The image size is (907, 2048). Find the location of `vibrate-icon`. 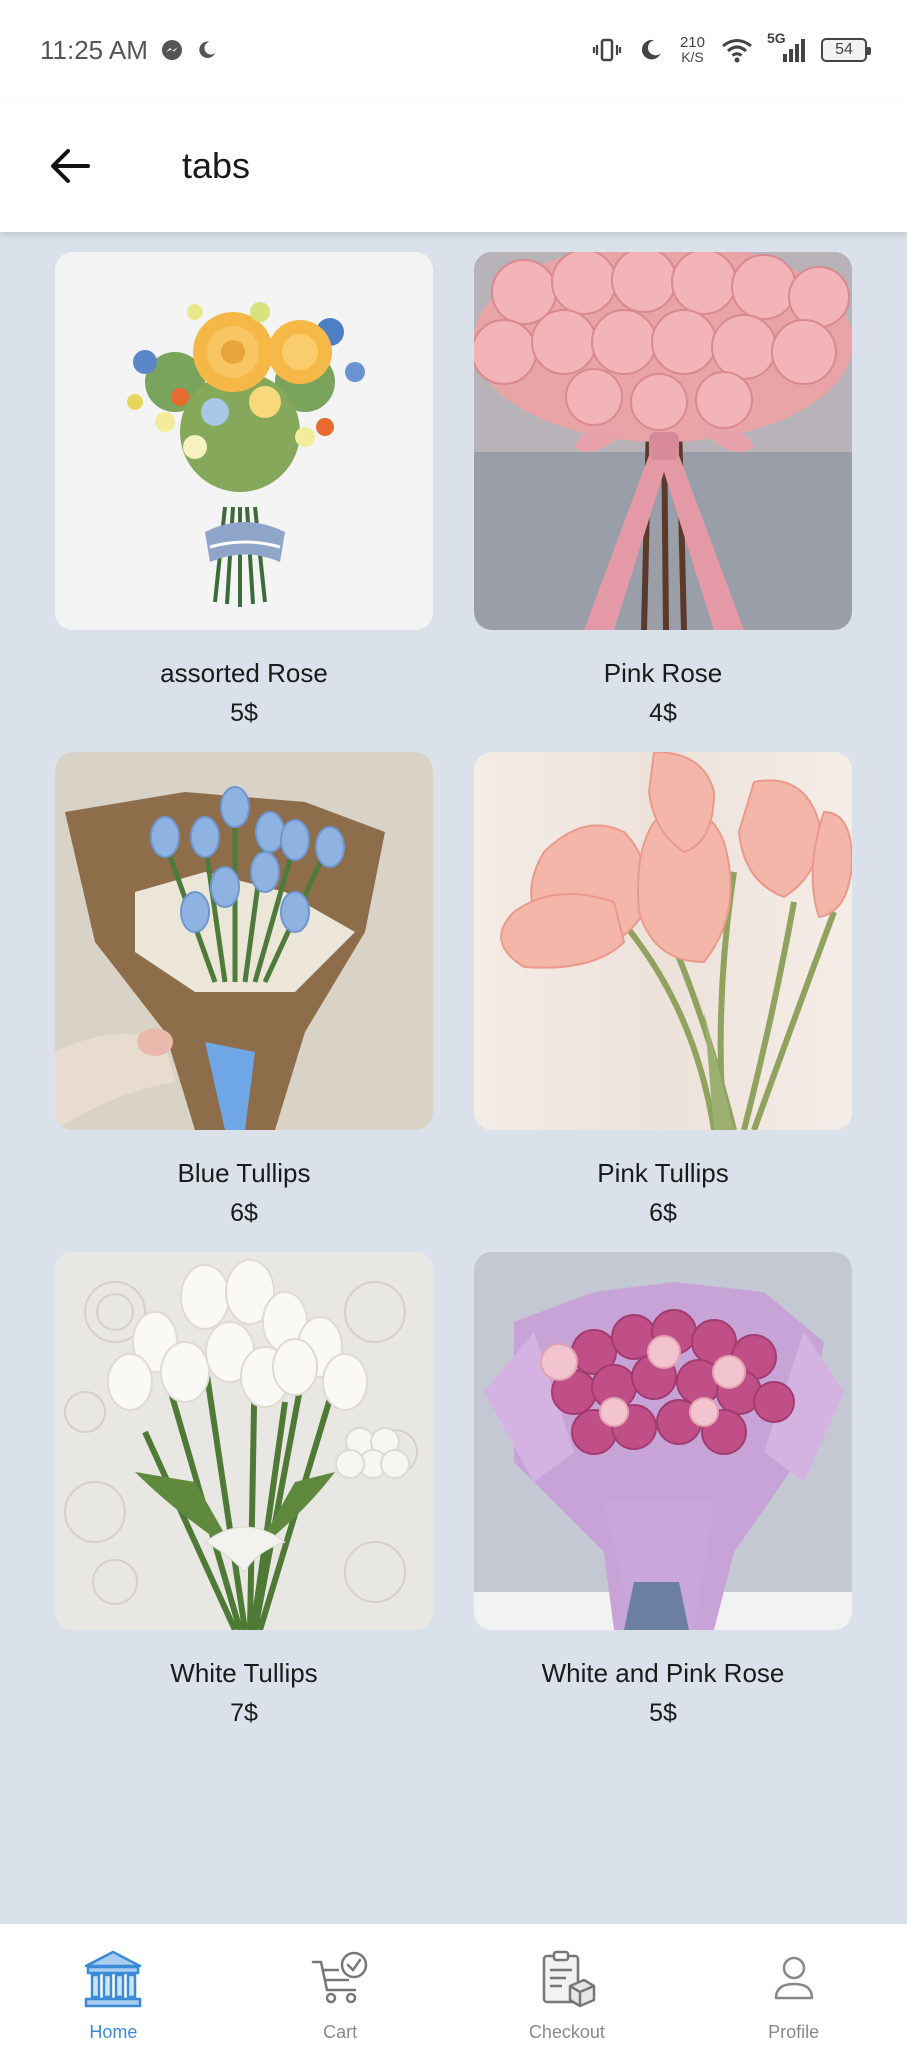

vibrate-icon is located at coordinates (607, 50).